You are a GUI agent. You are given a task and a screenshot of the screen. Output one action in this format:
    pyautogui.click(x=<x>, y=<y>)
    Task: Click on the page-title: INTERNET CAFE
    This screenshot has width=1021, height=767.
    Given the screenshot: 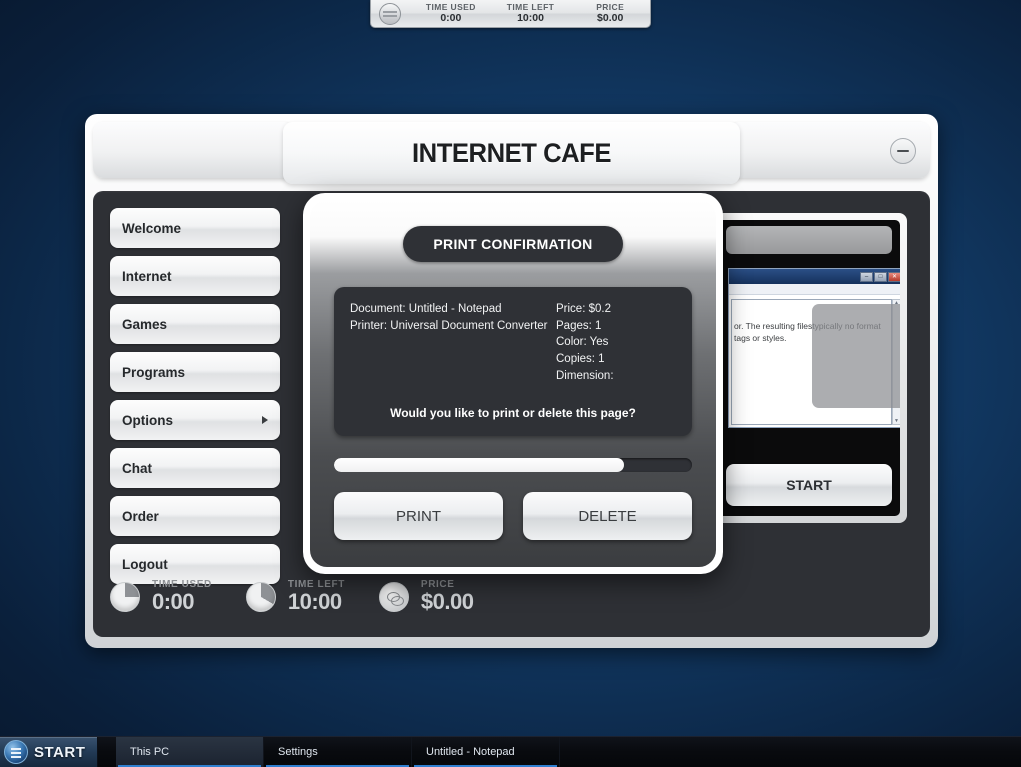 What is the action you would take?
    pyautogui.click(x=511, y=153)
    